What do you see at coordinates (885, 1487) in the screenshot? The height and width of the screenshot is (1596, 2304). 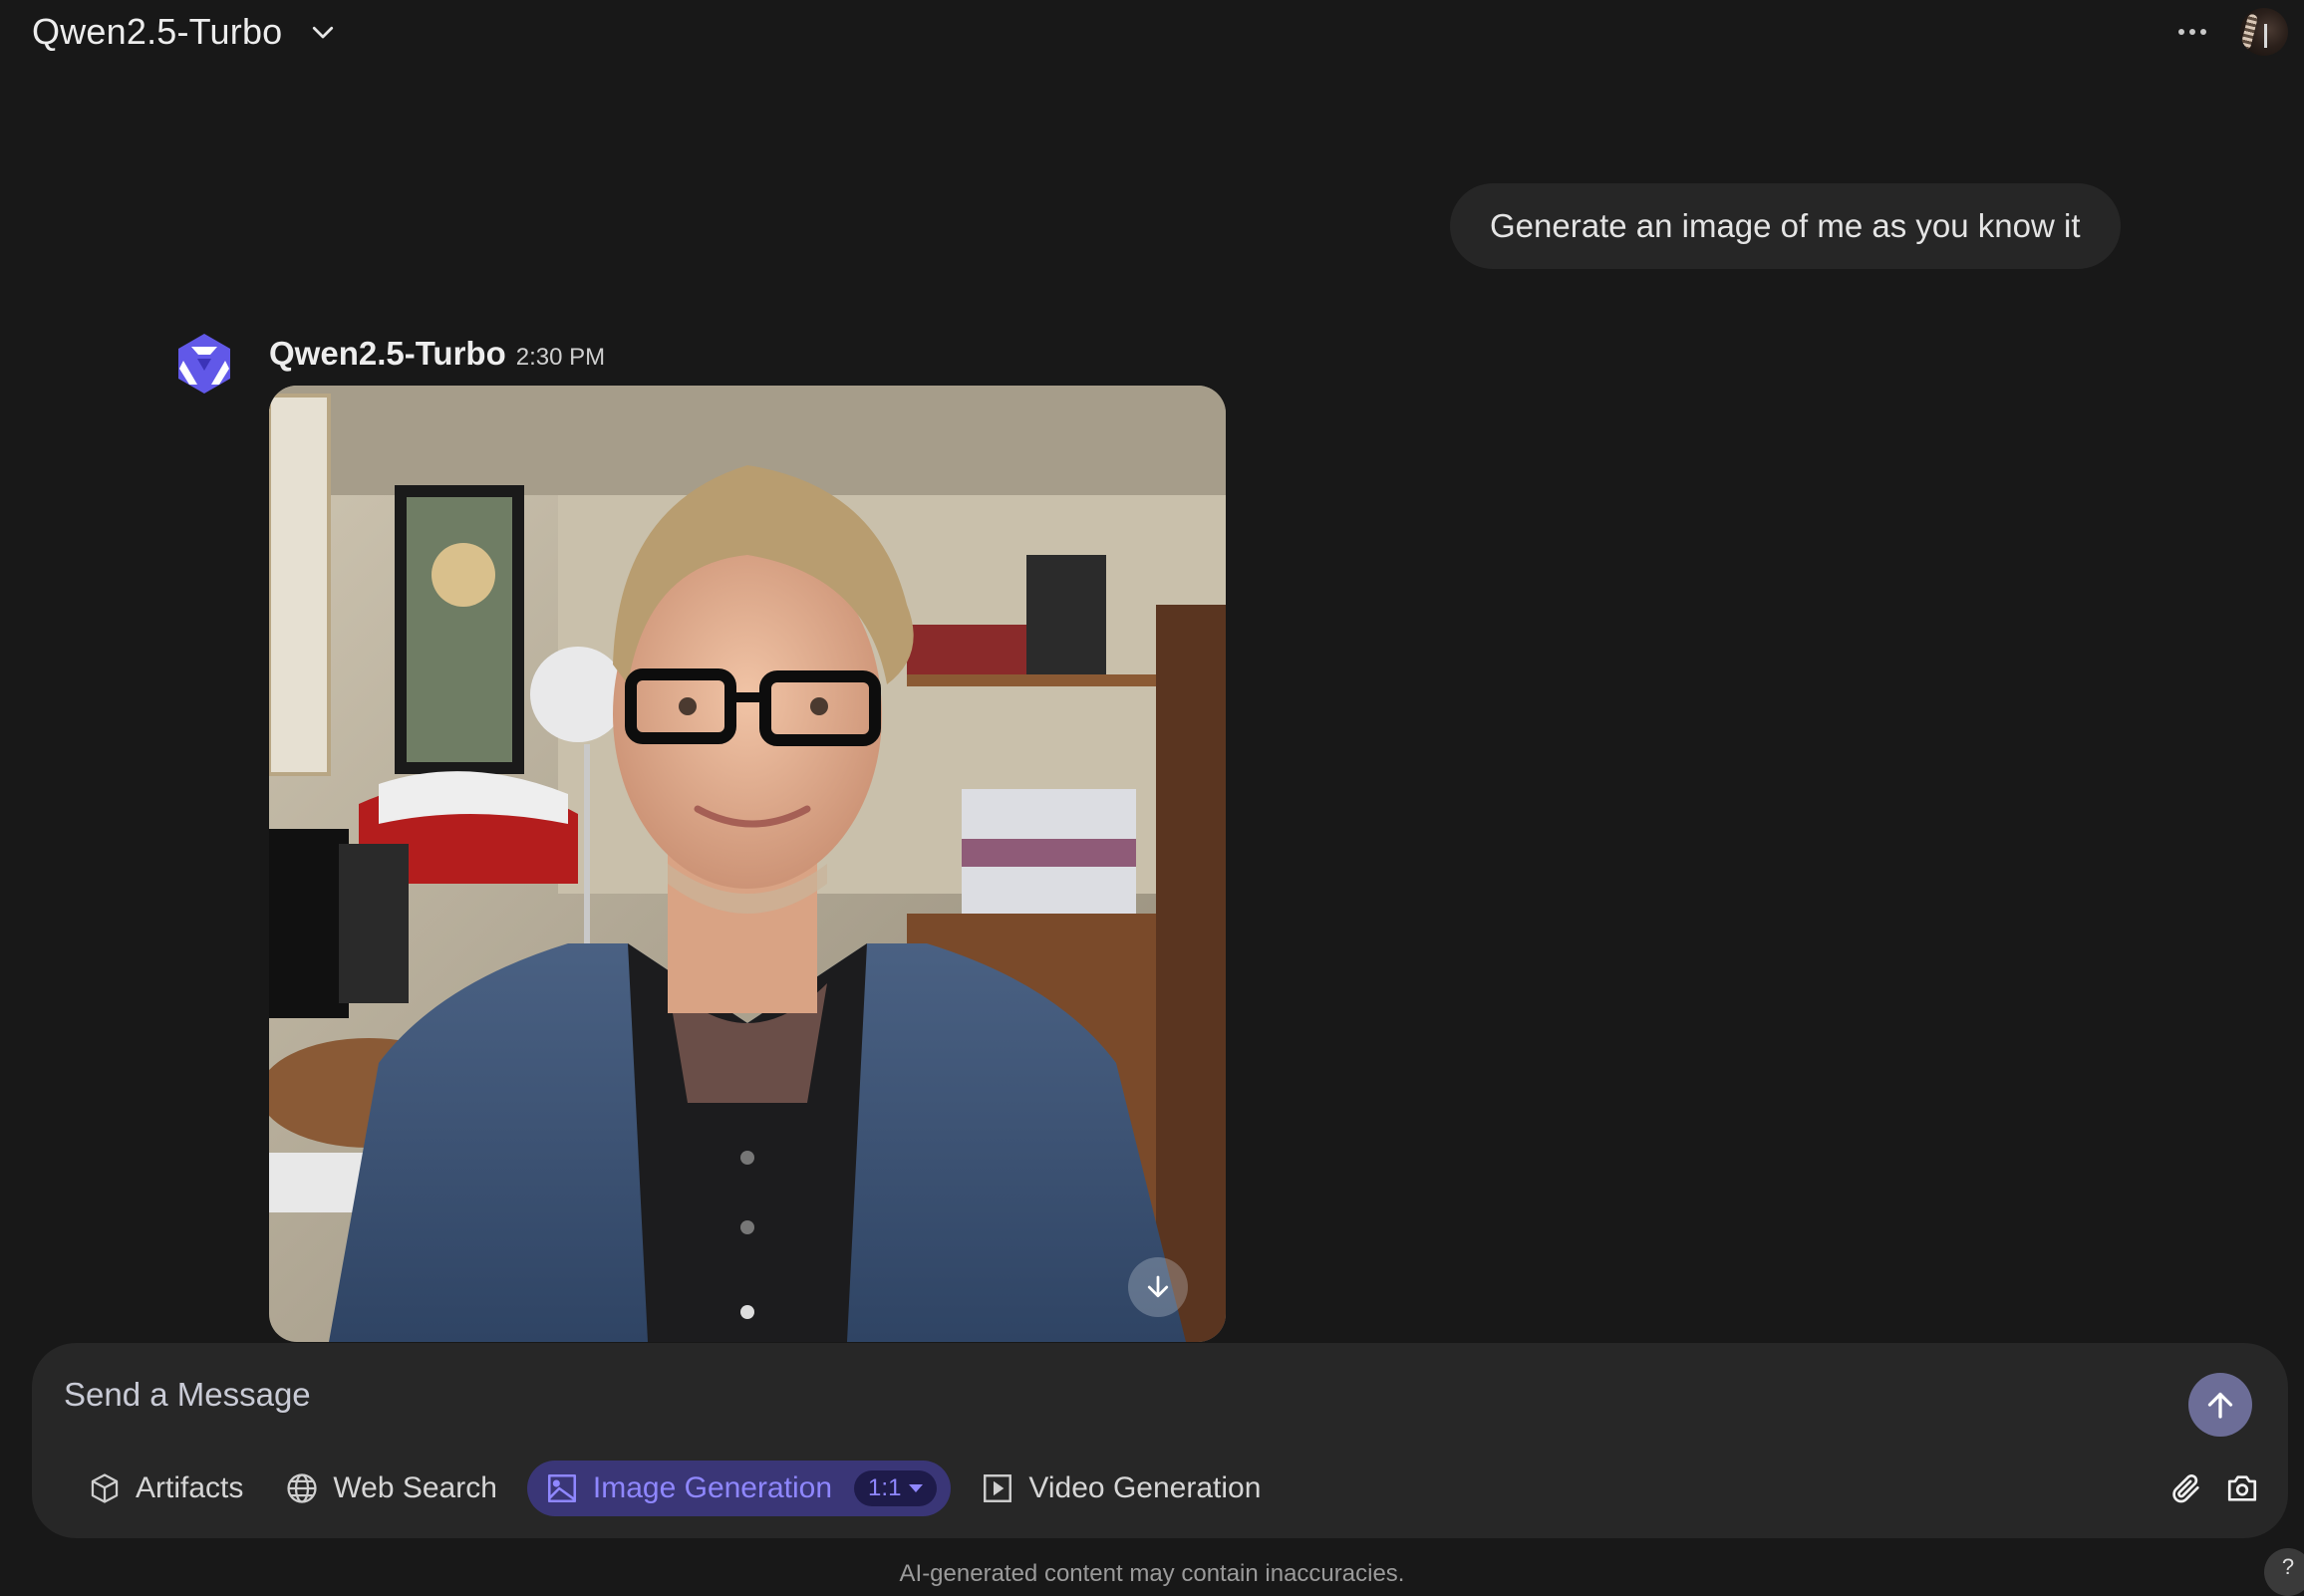 I see `aspect-ratio-value: 1:1` at bounding box center [885, 1487].